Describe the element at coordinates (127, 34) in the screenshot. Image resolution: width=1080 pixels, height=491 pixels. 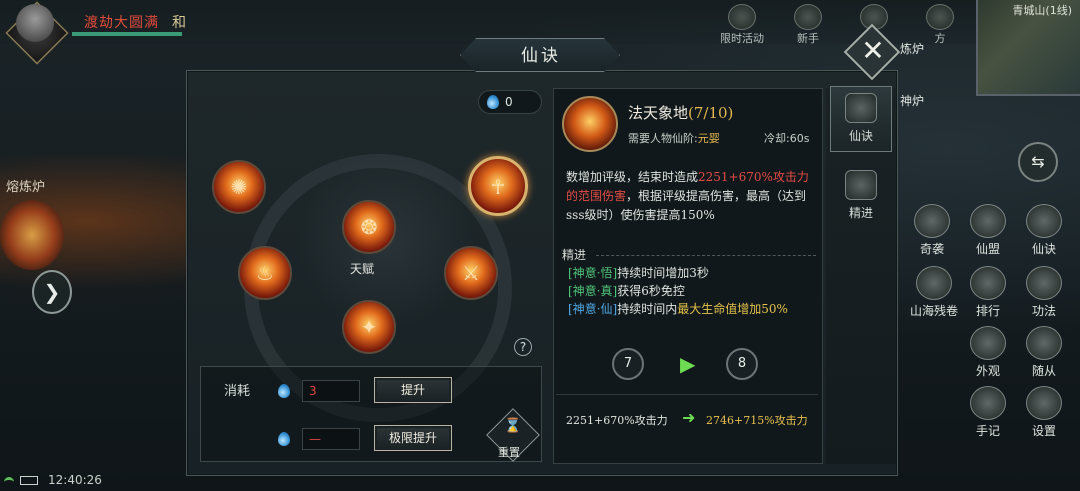
I see `experience-bar` at that location.